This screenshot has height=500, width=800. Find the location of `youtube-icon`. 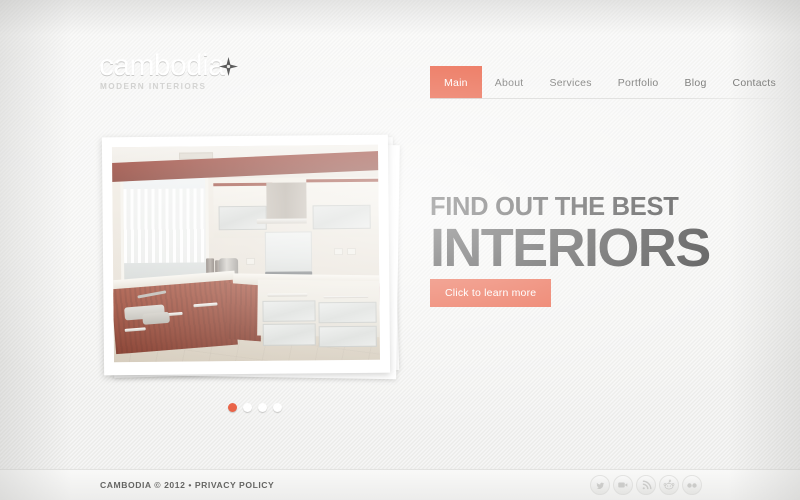

youtube-icon is located at coordinates (623, 485).